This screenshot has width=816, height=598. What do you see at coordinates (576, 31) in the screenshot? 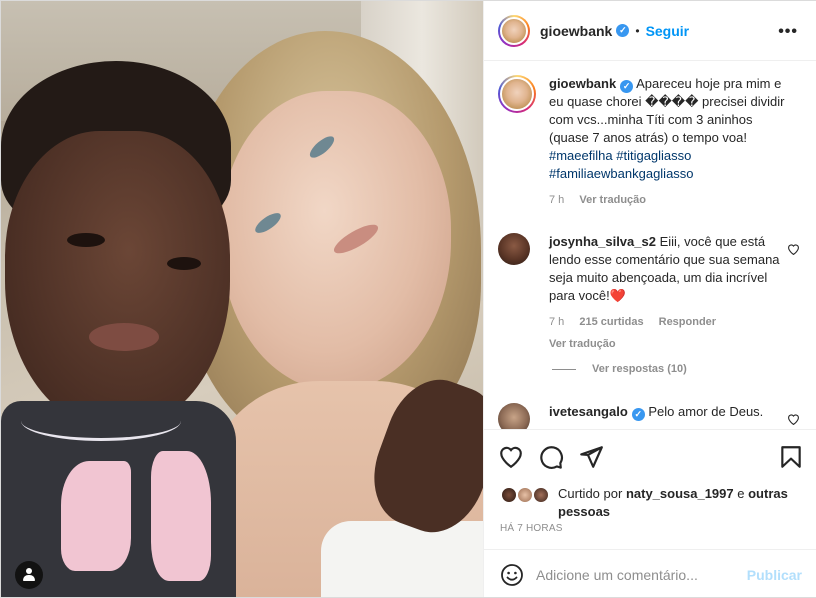
I see `author-username: gioewbank` at bounding box center [576, 31].